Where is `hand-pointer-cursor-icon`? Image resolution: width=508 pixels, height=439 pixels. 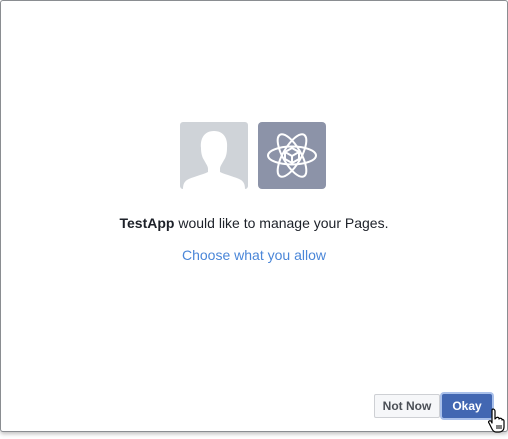
hand-pointer-cursor-icon is located at coordinates (497, 421).